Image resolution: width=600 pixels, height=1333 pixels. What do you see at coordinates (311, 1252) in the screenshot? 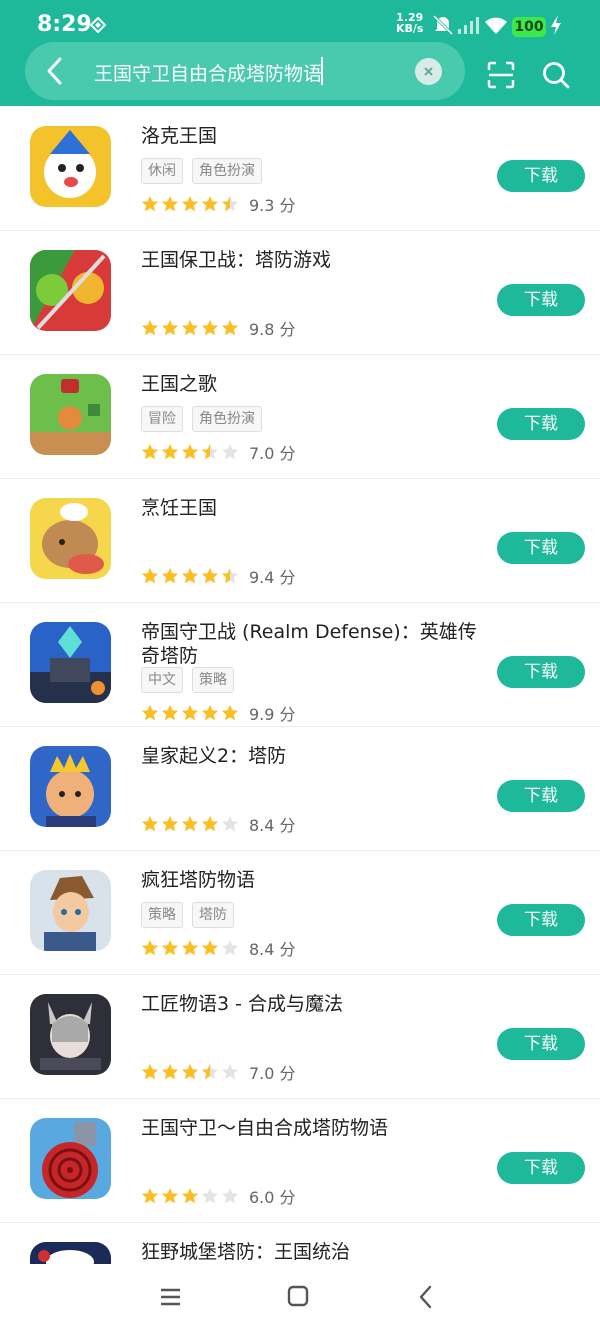
I see `app-title: 狂野城堡塔防：王国统治` at bounding box center [311, 1252].